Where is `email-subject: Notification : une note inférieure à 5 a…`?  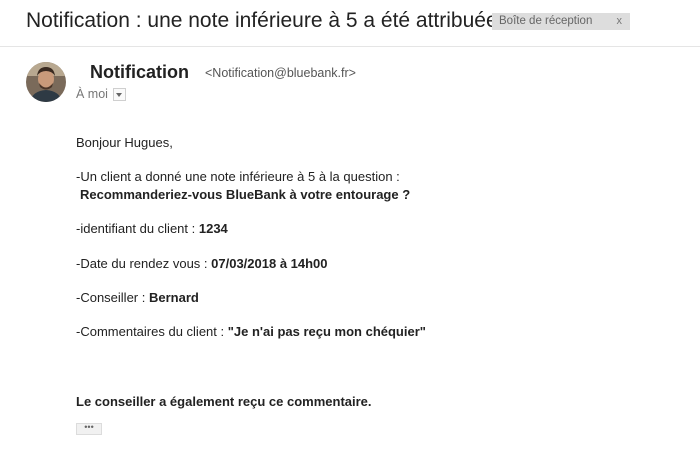 email-subject: Notification : une note inférieure à 5 a… is located at coordinates (262, 20).